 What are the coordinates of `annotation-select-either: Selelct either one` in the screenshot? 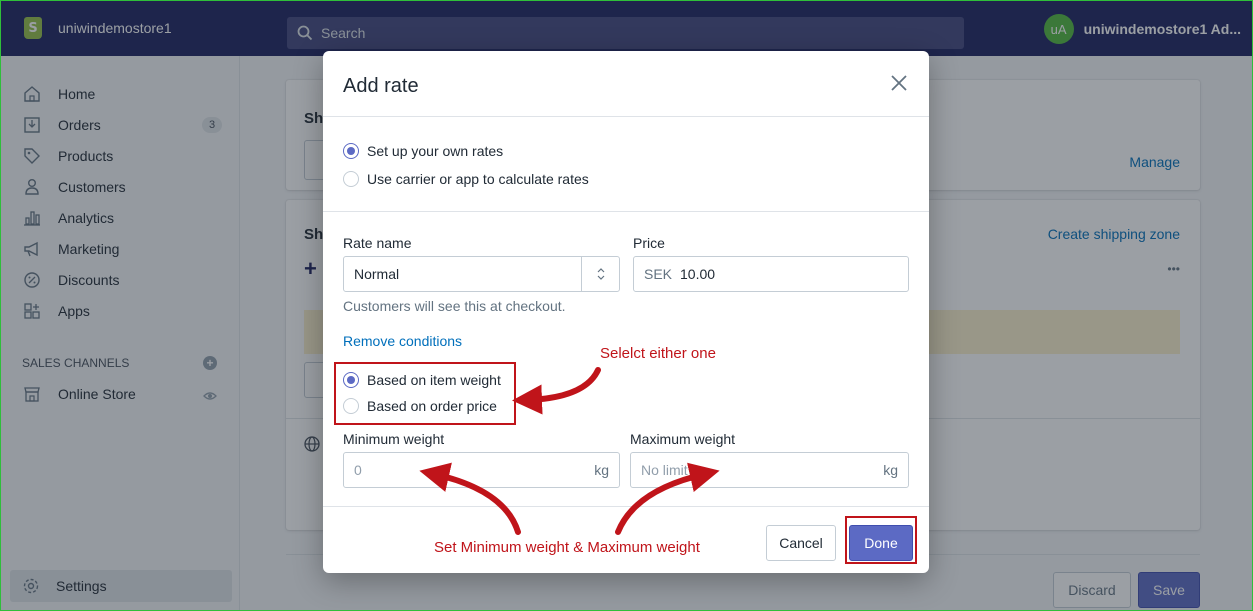 It's located at (658, 353).